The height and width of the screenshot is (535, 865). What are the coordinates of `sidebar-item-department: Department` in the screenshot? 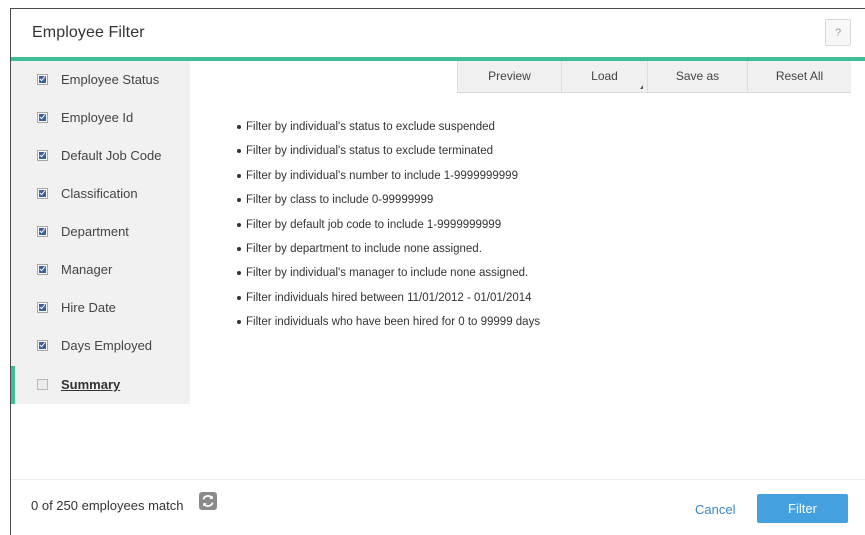 It's located at (100, 232).